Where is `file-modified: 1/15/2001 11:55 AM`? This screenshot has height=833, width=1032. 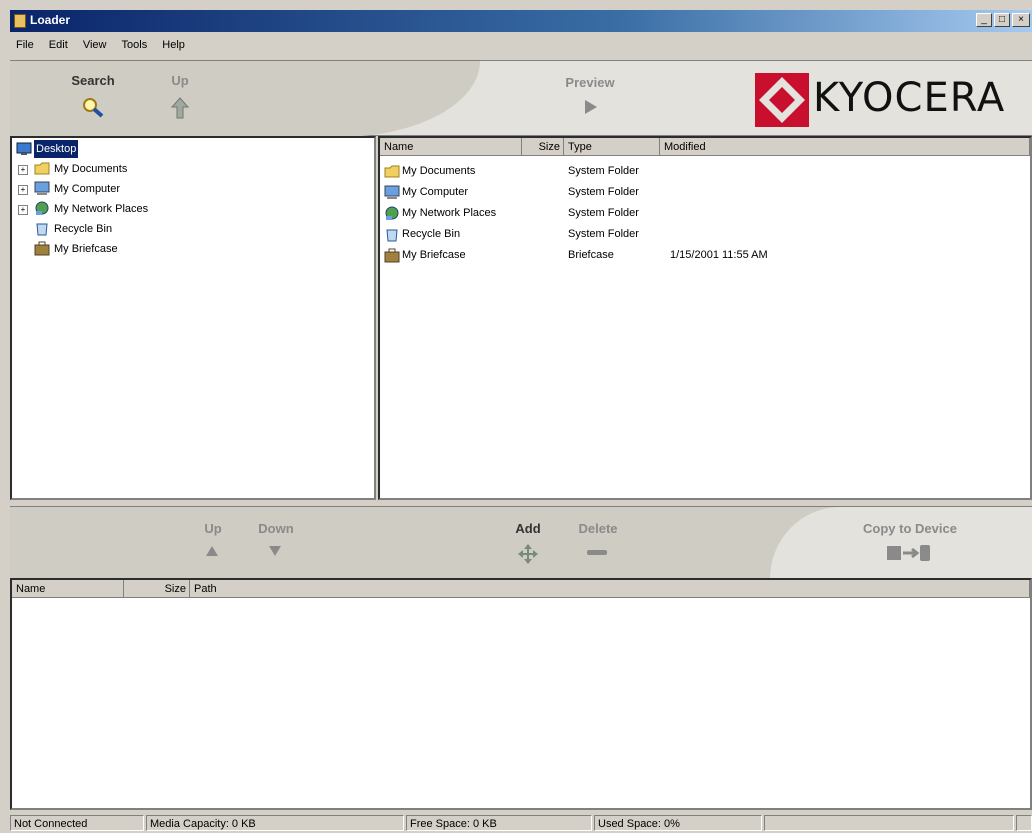 file-modified: 1/15/2001 11:55 AM is located at coordinates (719, 255).